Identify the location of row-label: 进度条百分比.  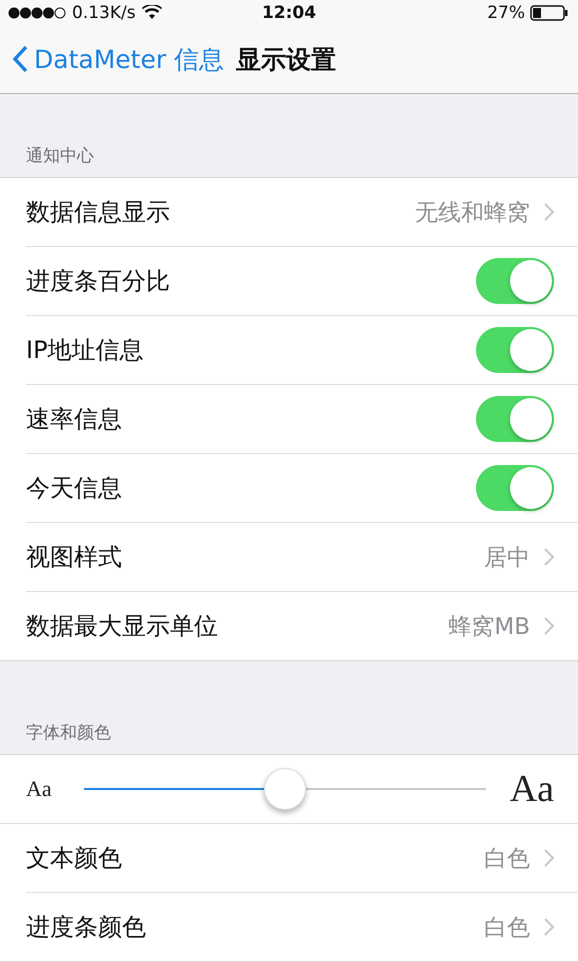
(98, 281).